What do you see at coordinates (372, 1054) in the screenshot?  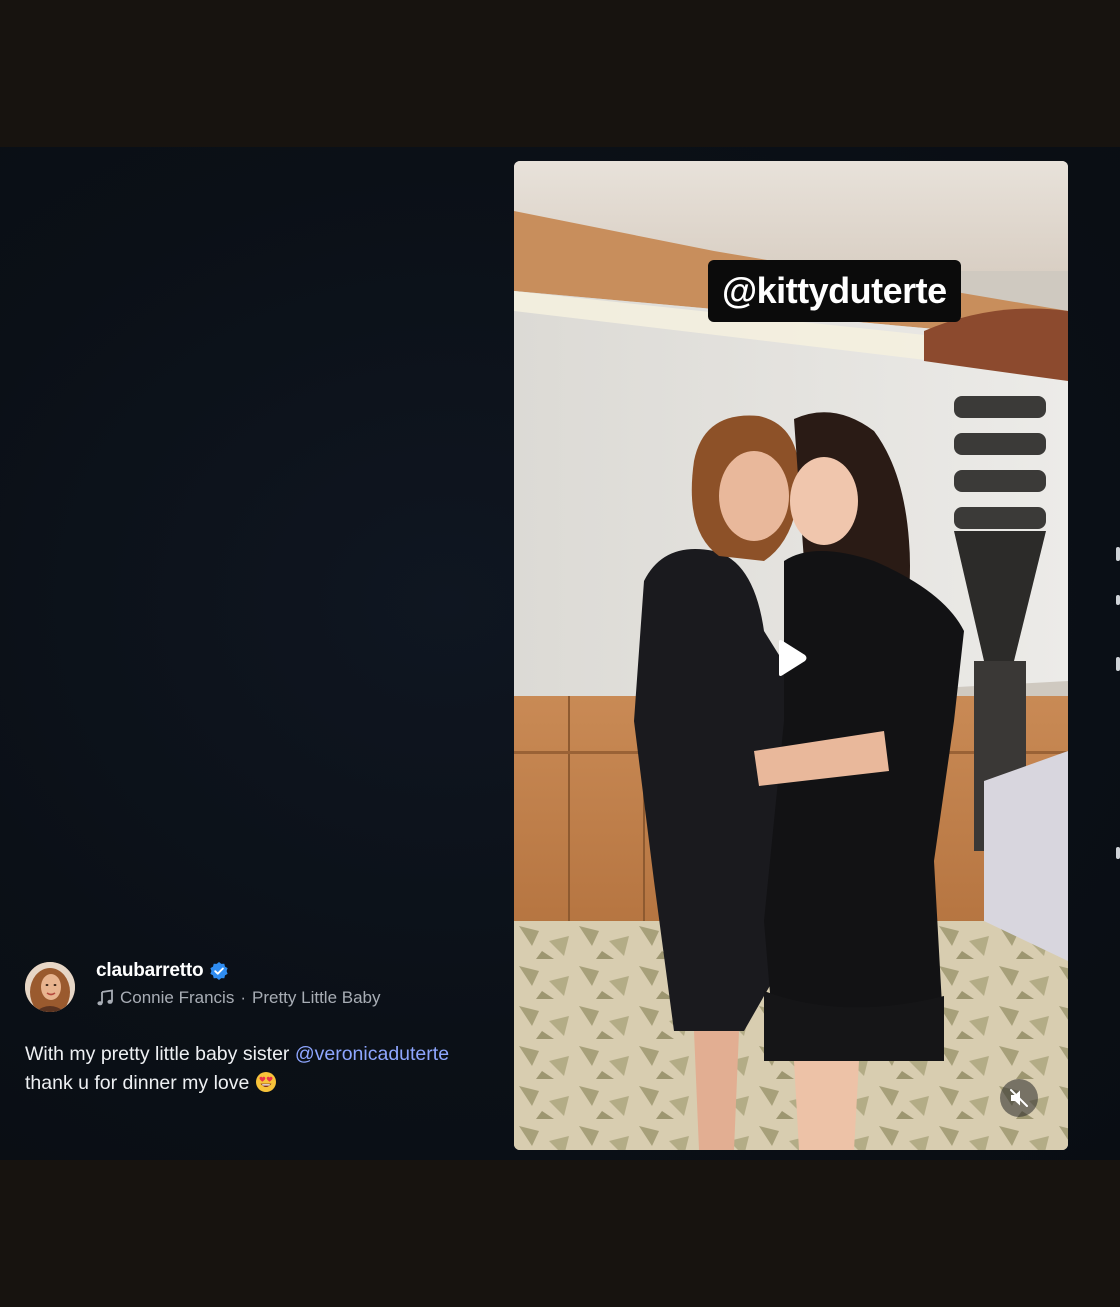 I see `caption-mention-link: @veronicaduterte` at bounding box center [372, 1054].